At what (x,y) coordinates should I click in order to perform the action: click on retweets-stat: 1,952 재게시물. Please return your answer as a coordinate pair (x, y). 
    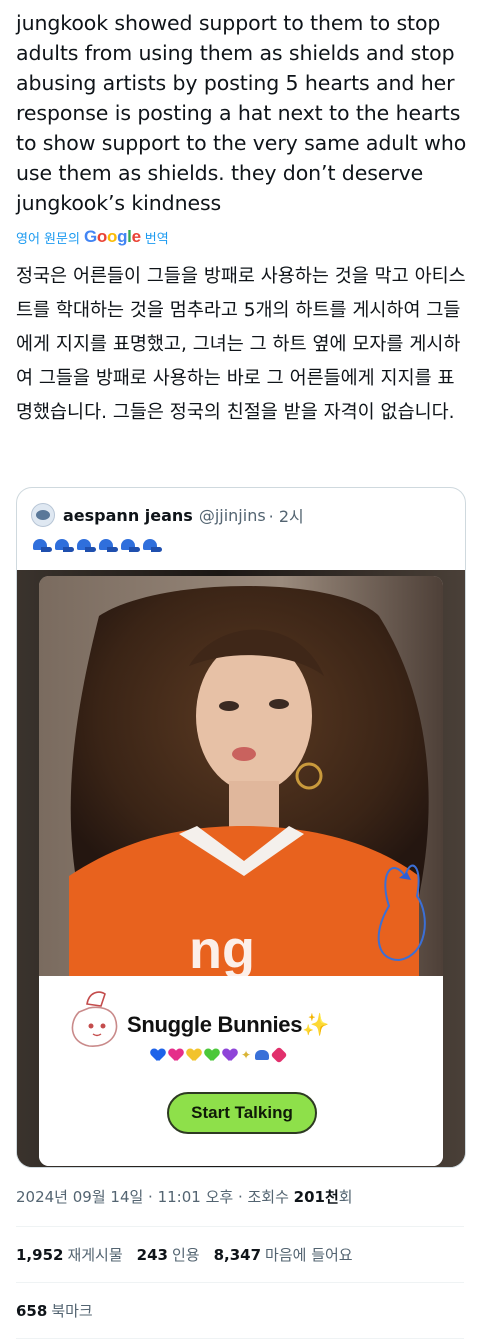
    Looking at the image, I should click on (69, 1254).